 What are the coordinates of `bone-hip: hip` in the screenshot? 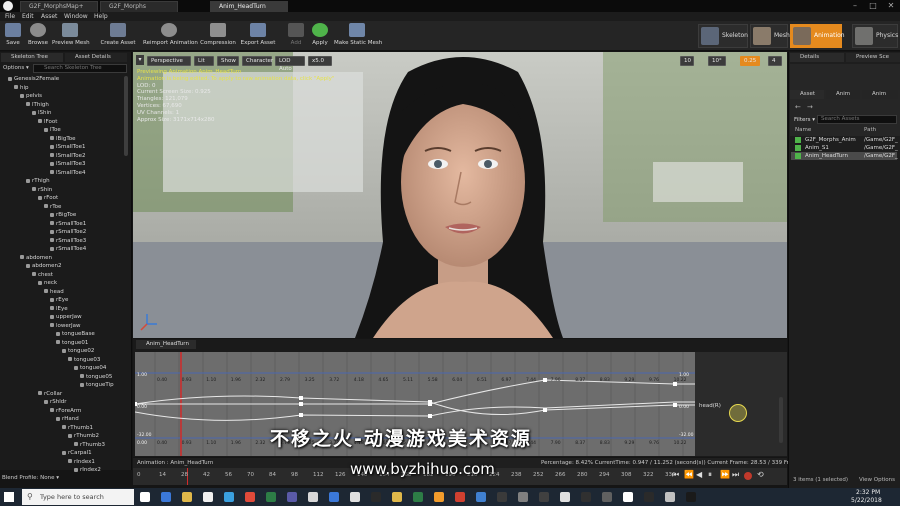 It's located at (21, 88).